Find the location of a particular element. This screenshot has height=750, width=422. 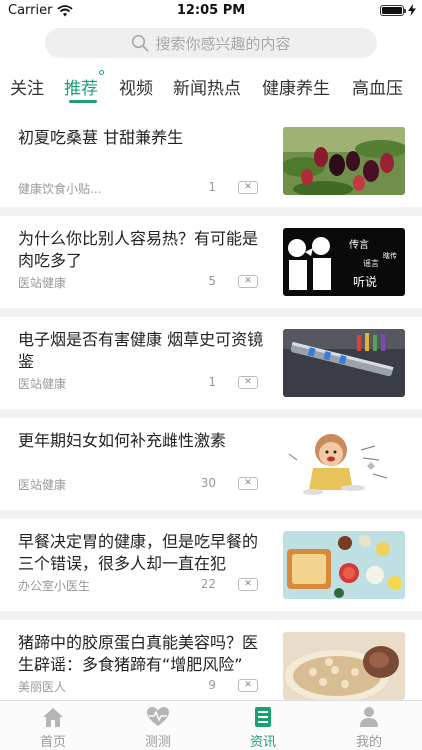

tab-follow: 关注 is located at coordinates (27, 86).